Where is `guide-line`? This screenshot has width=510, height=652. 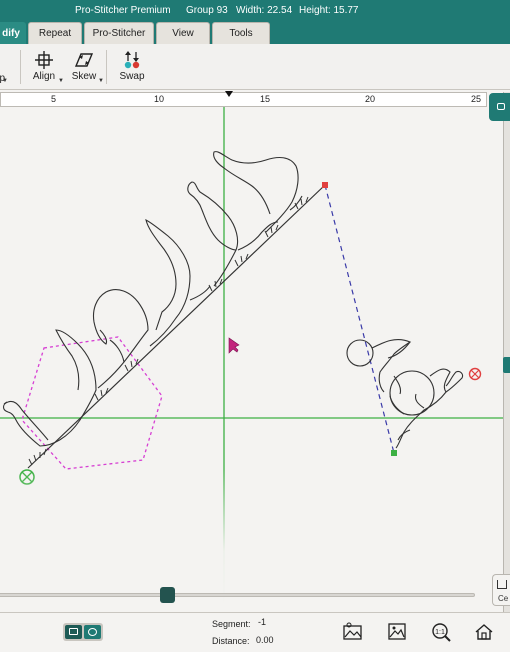
guide-line is located at coordinates (359, 319).